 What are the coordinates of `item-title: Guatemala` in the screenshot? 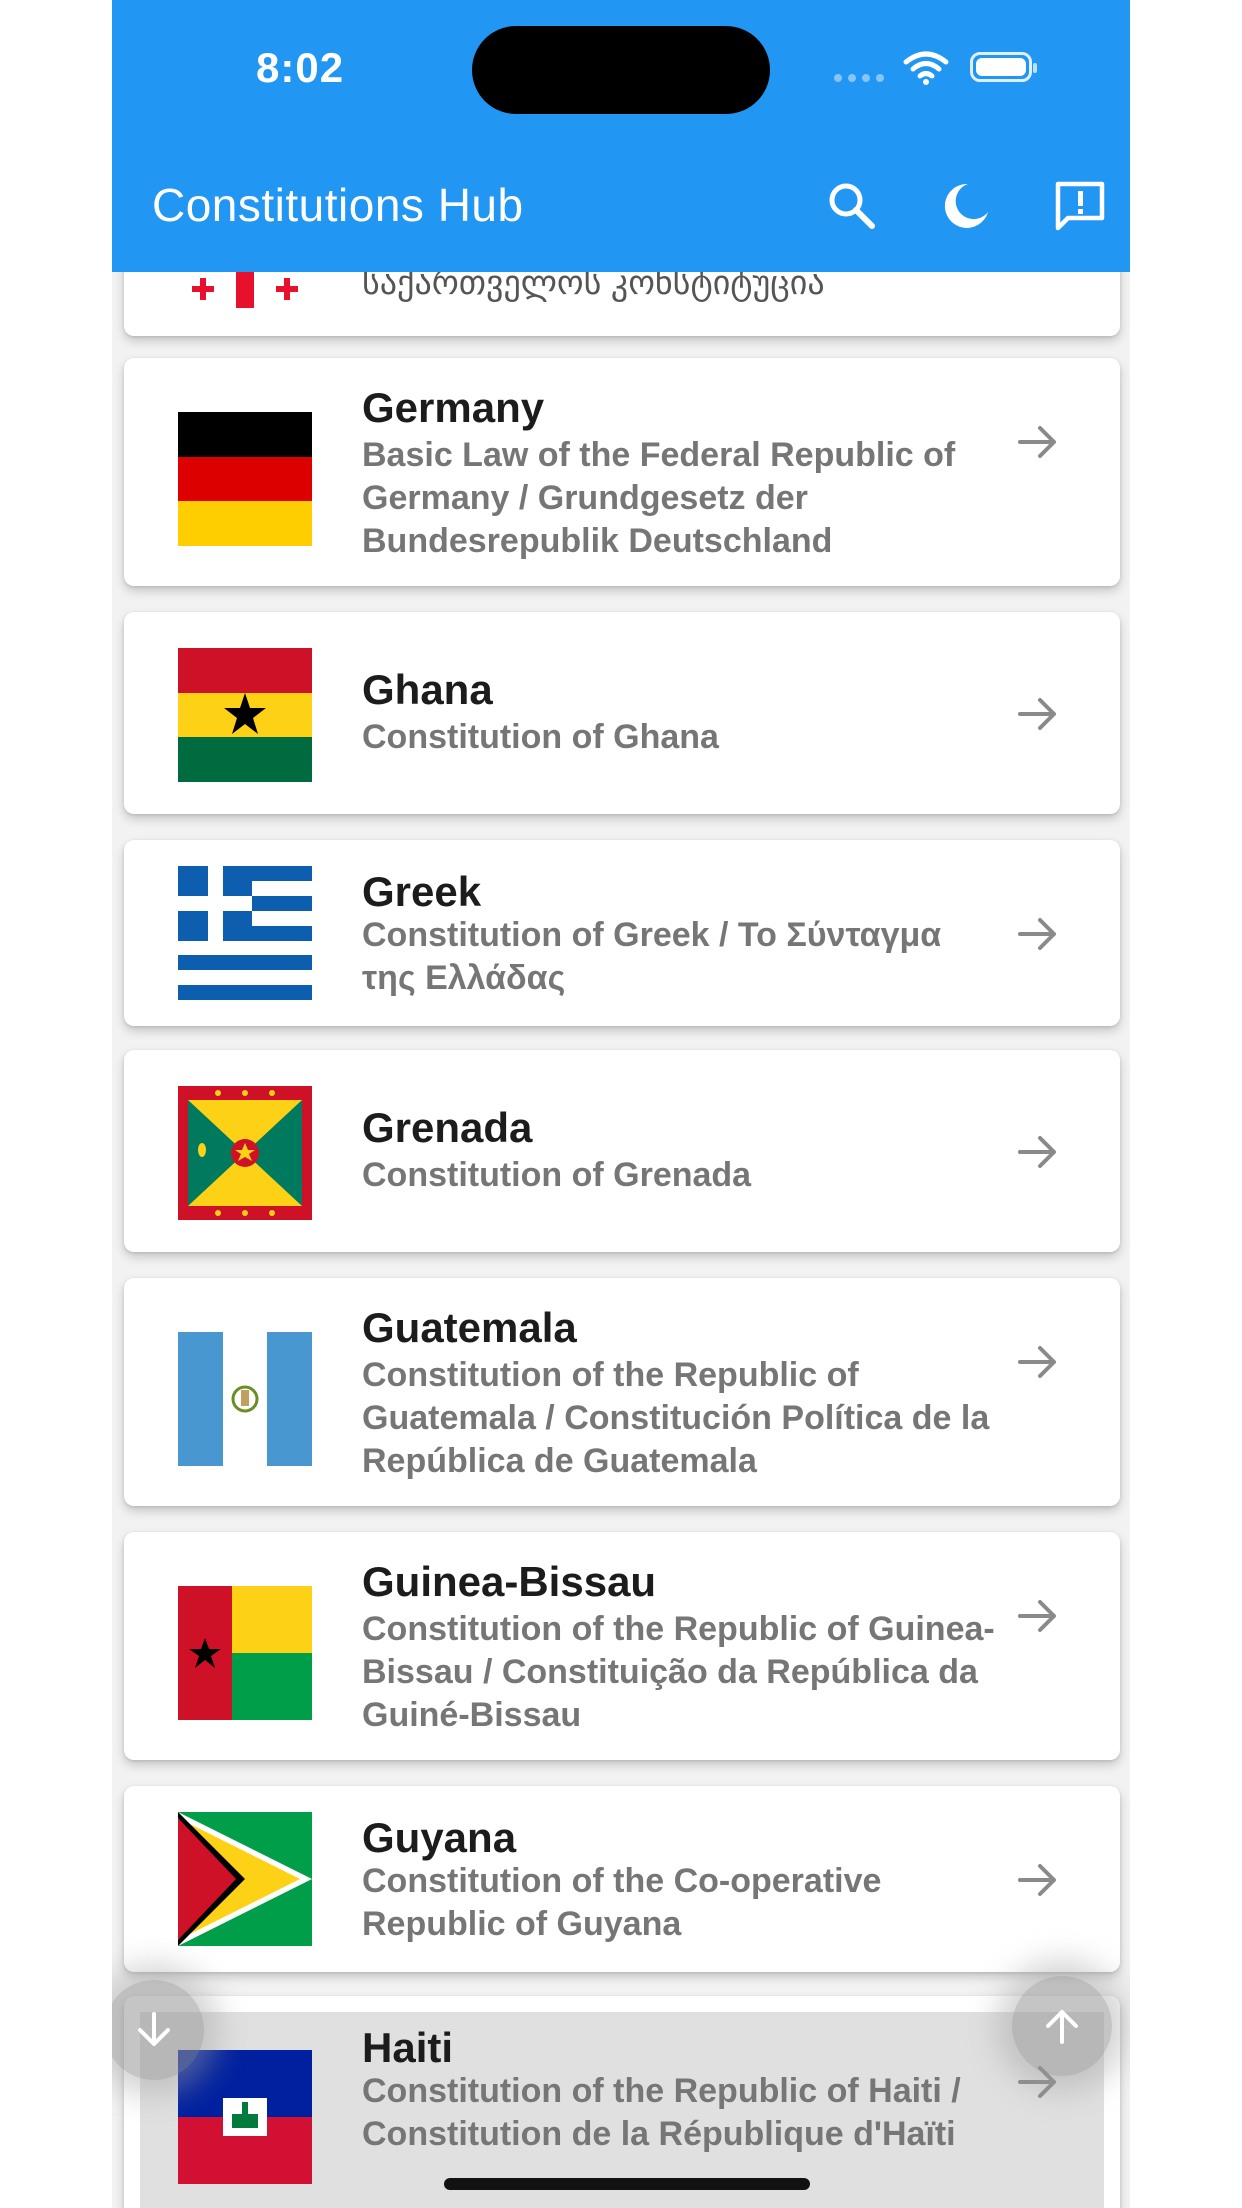 It's located at (469, 1327).